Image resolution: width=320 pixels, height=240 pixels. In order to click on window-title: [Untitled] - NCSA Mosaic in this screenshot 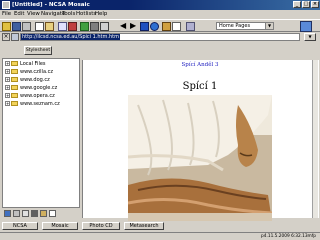, I will do `click(51, 5)`.